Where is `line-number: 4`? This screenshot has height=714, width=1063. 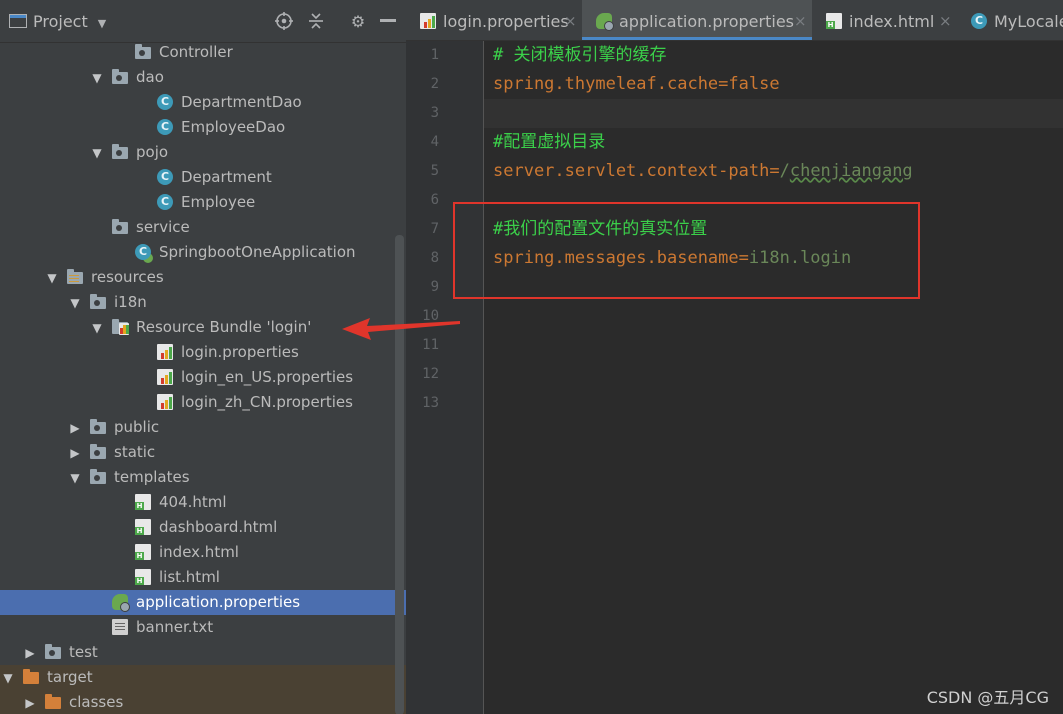
line-number: 4 is located at coordinates (434, 142).